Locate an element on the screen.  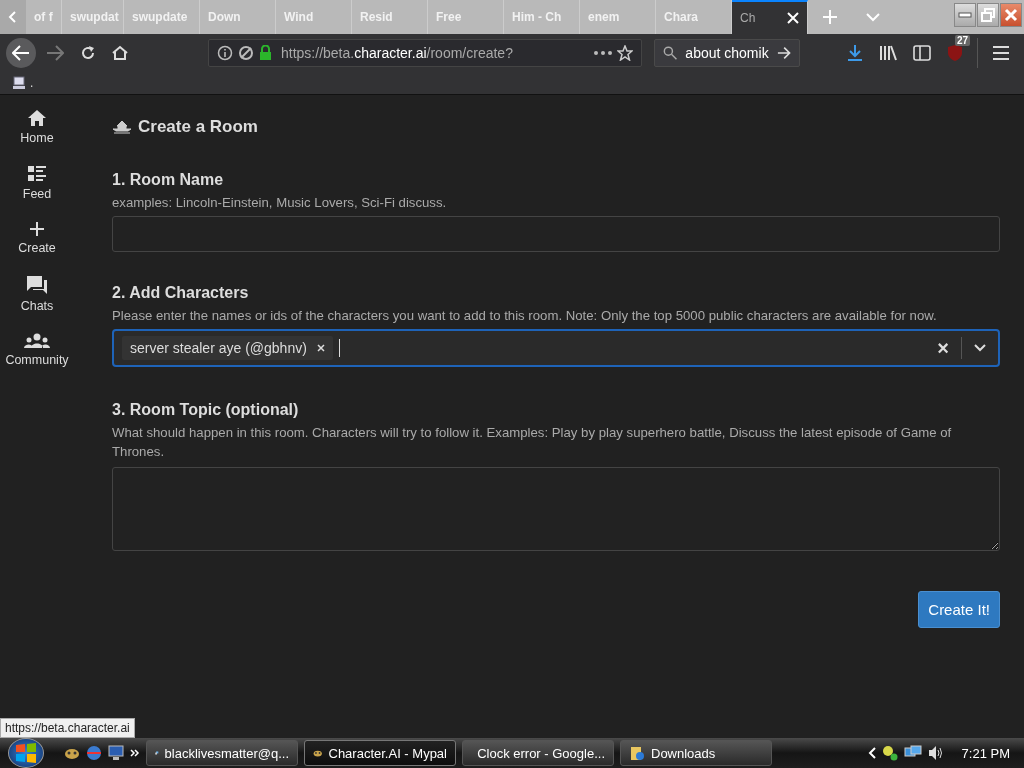
start-button is located at coordinates (26, 753).